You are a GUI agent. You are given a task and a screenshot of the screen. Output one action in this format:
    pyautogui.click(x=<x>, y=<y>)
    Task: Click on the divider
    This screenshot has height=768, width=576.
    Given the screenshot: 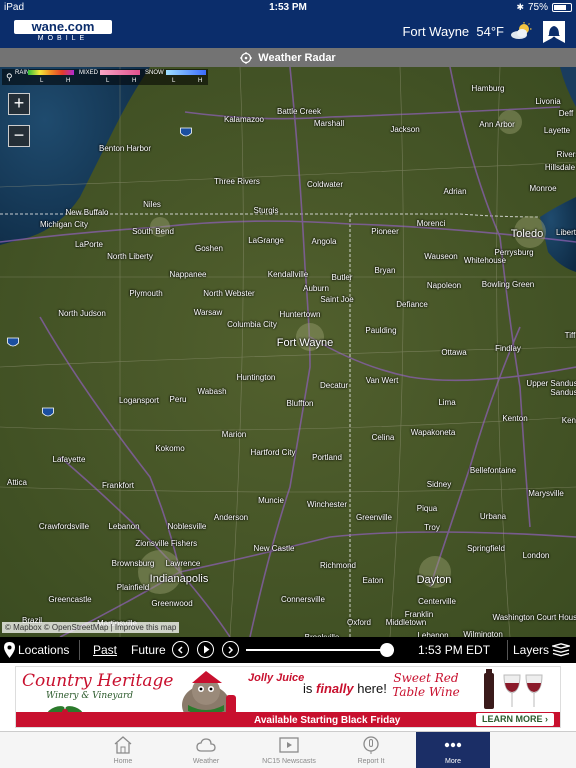 What is the action you would take?
    pyautogui.click(x=79, y=650)
    